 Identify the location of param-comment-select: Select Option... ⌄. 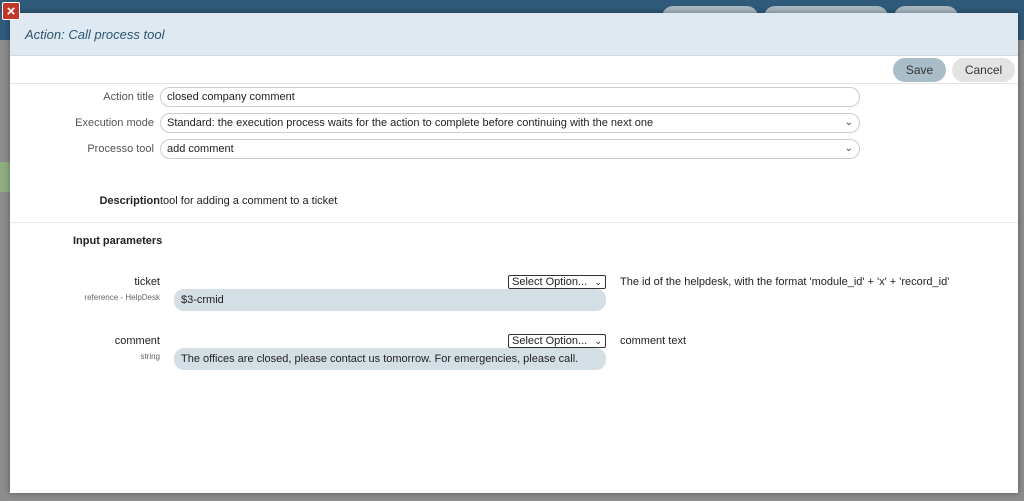
(557, 341).